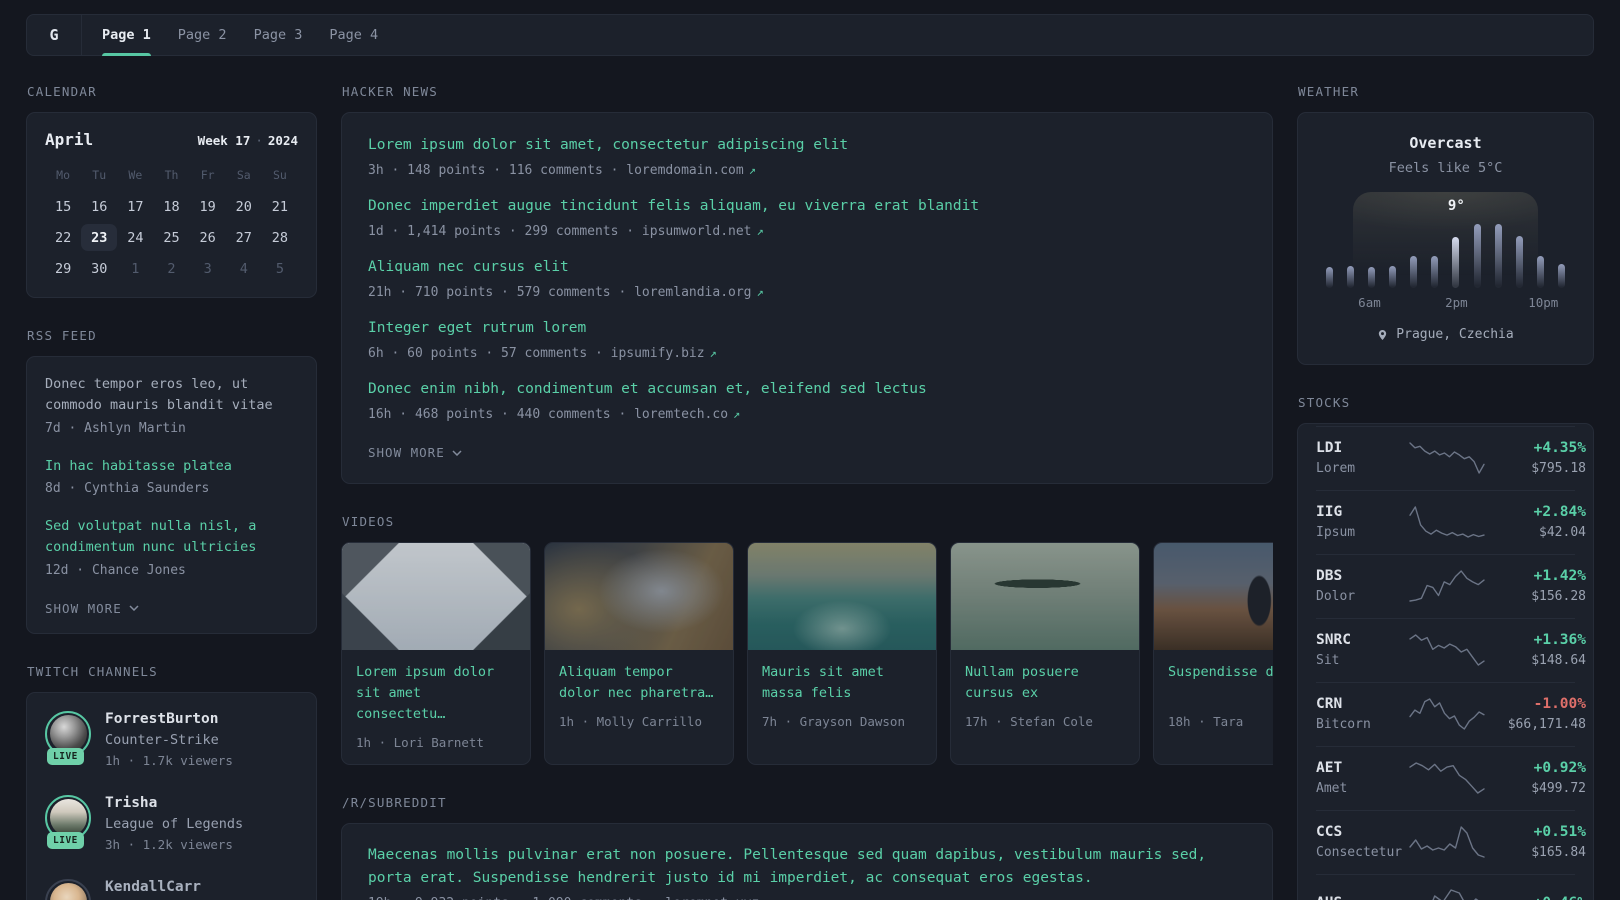 The height and width of the screenshot is (900, 1620). What do you see at coordinates (1451, 522) in the screenshot?
I see `stock-row: IIG Ipsum +2.84% $42.04` at bounding box center [1451, 522].